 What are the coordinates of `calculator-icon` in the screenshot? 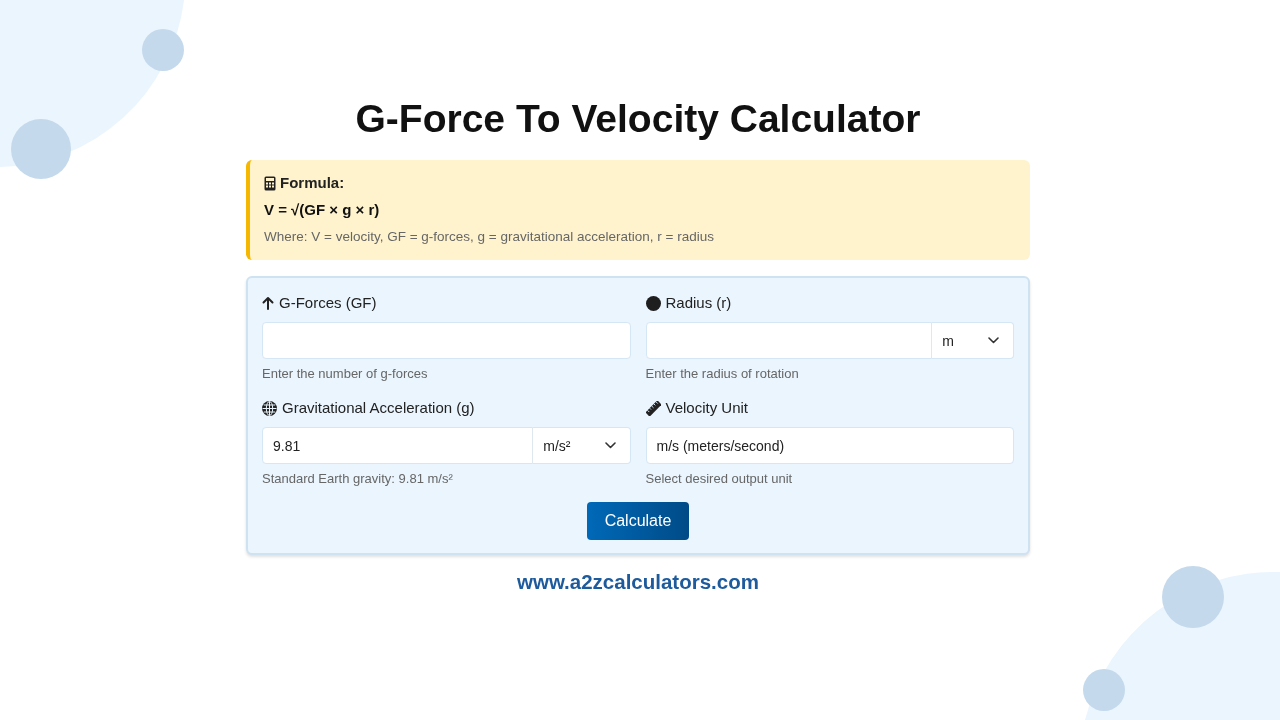 It's located at (270, 183).